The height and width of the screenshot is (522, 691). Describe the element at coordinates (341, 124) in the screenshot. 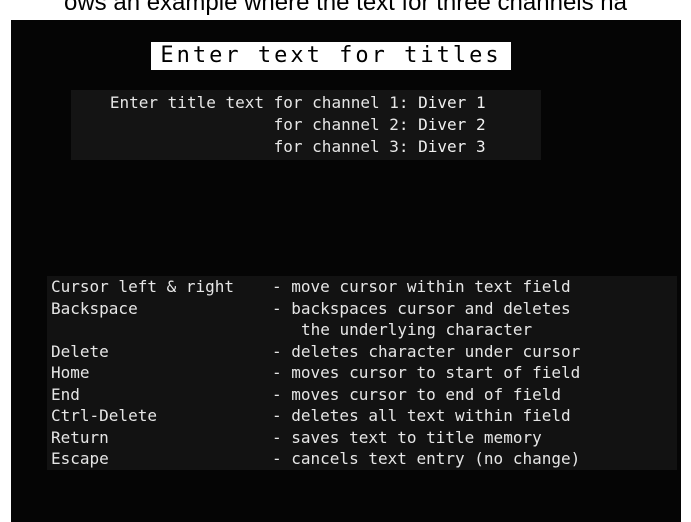

I see `channel-2-label: for channel 2:` at that location.